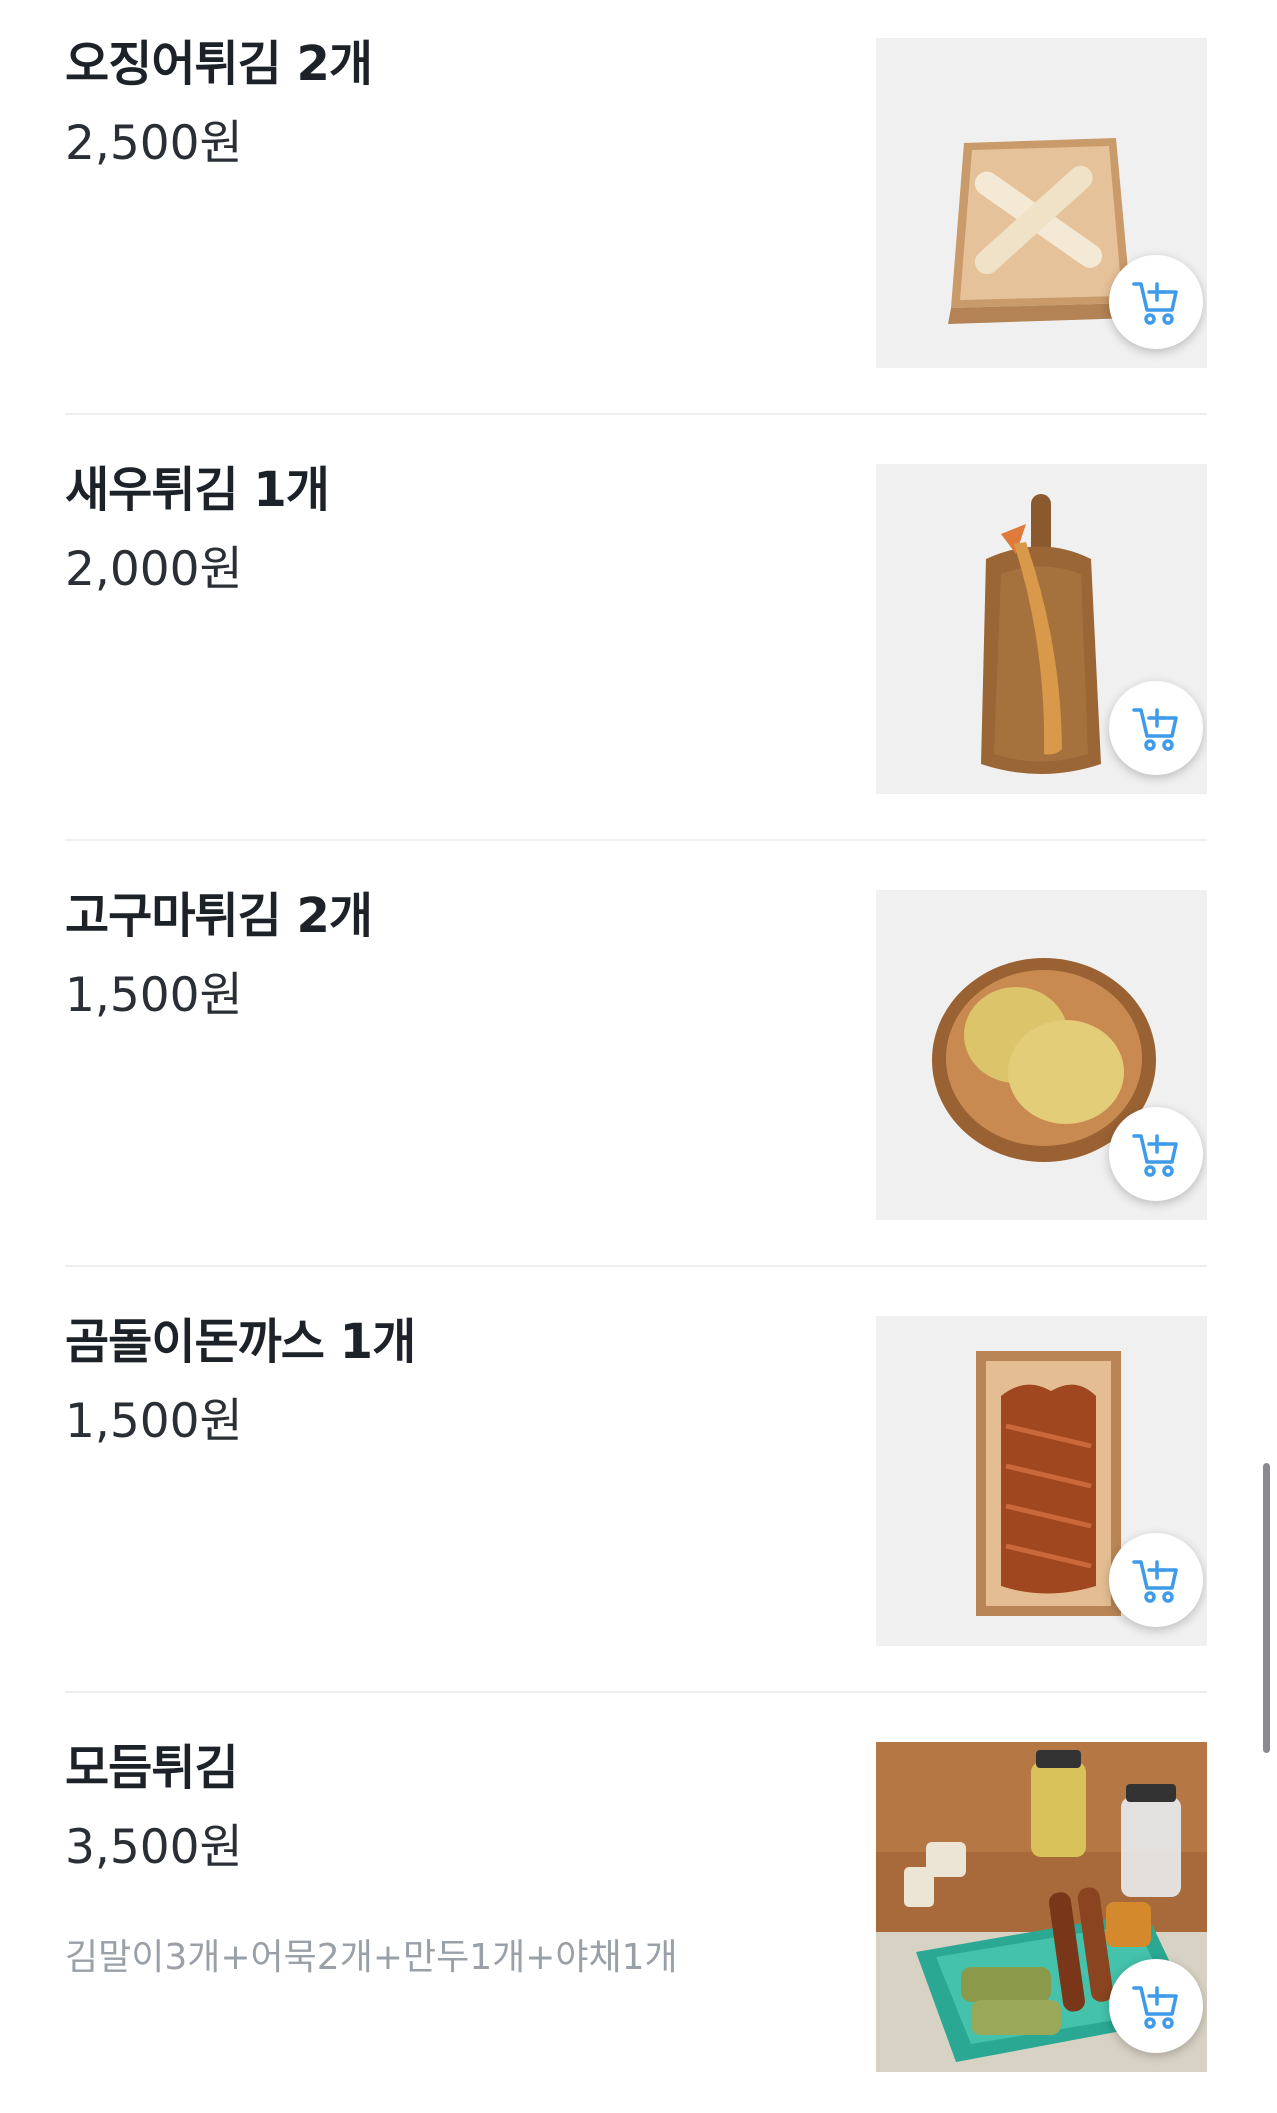 The width and height of the screenshot is (1277, 2113). Describe the element at coordinates (154, 569) in the screenshot. I see `menu-item-price: 2,000원` at that location.